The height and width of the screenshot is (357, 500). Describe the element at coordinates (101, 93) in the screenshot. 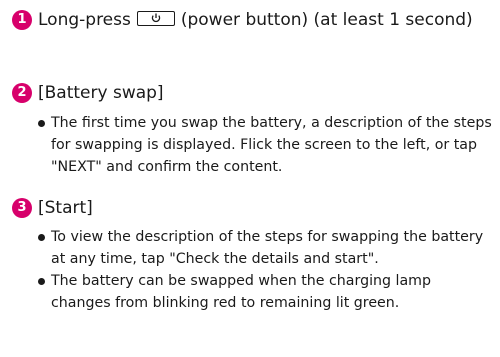

I see `step-2-heading: [Battery swap]` at that location.